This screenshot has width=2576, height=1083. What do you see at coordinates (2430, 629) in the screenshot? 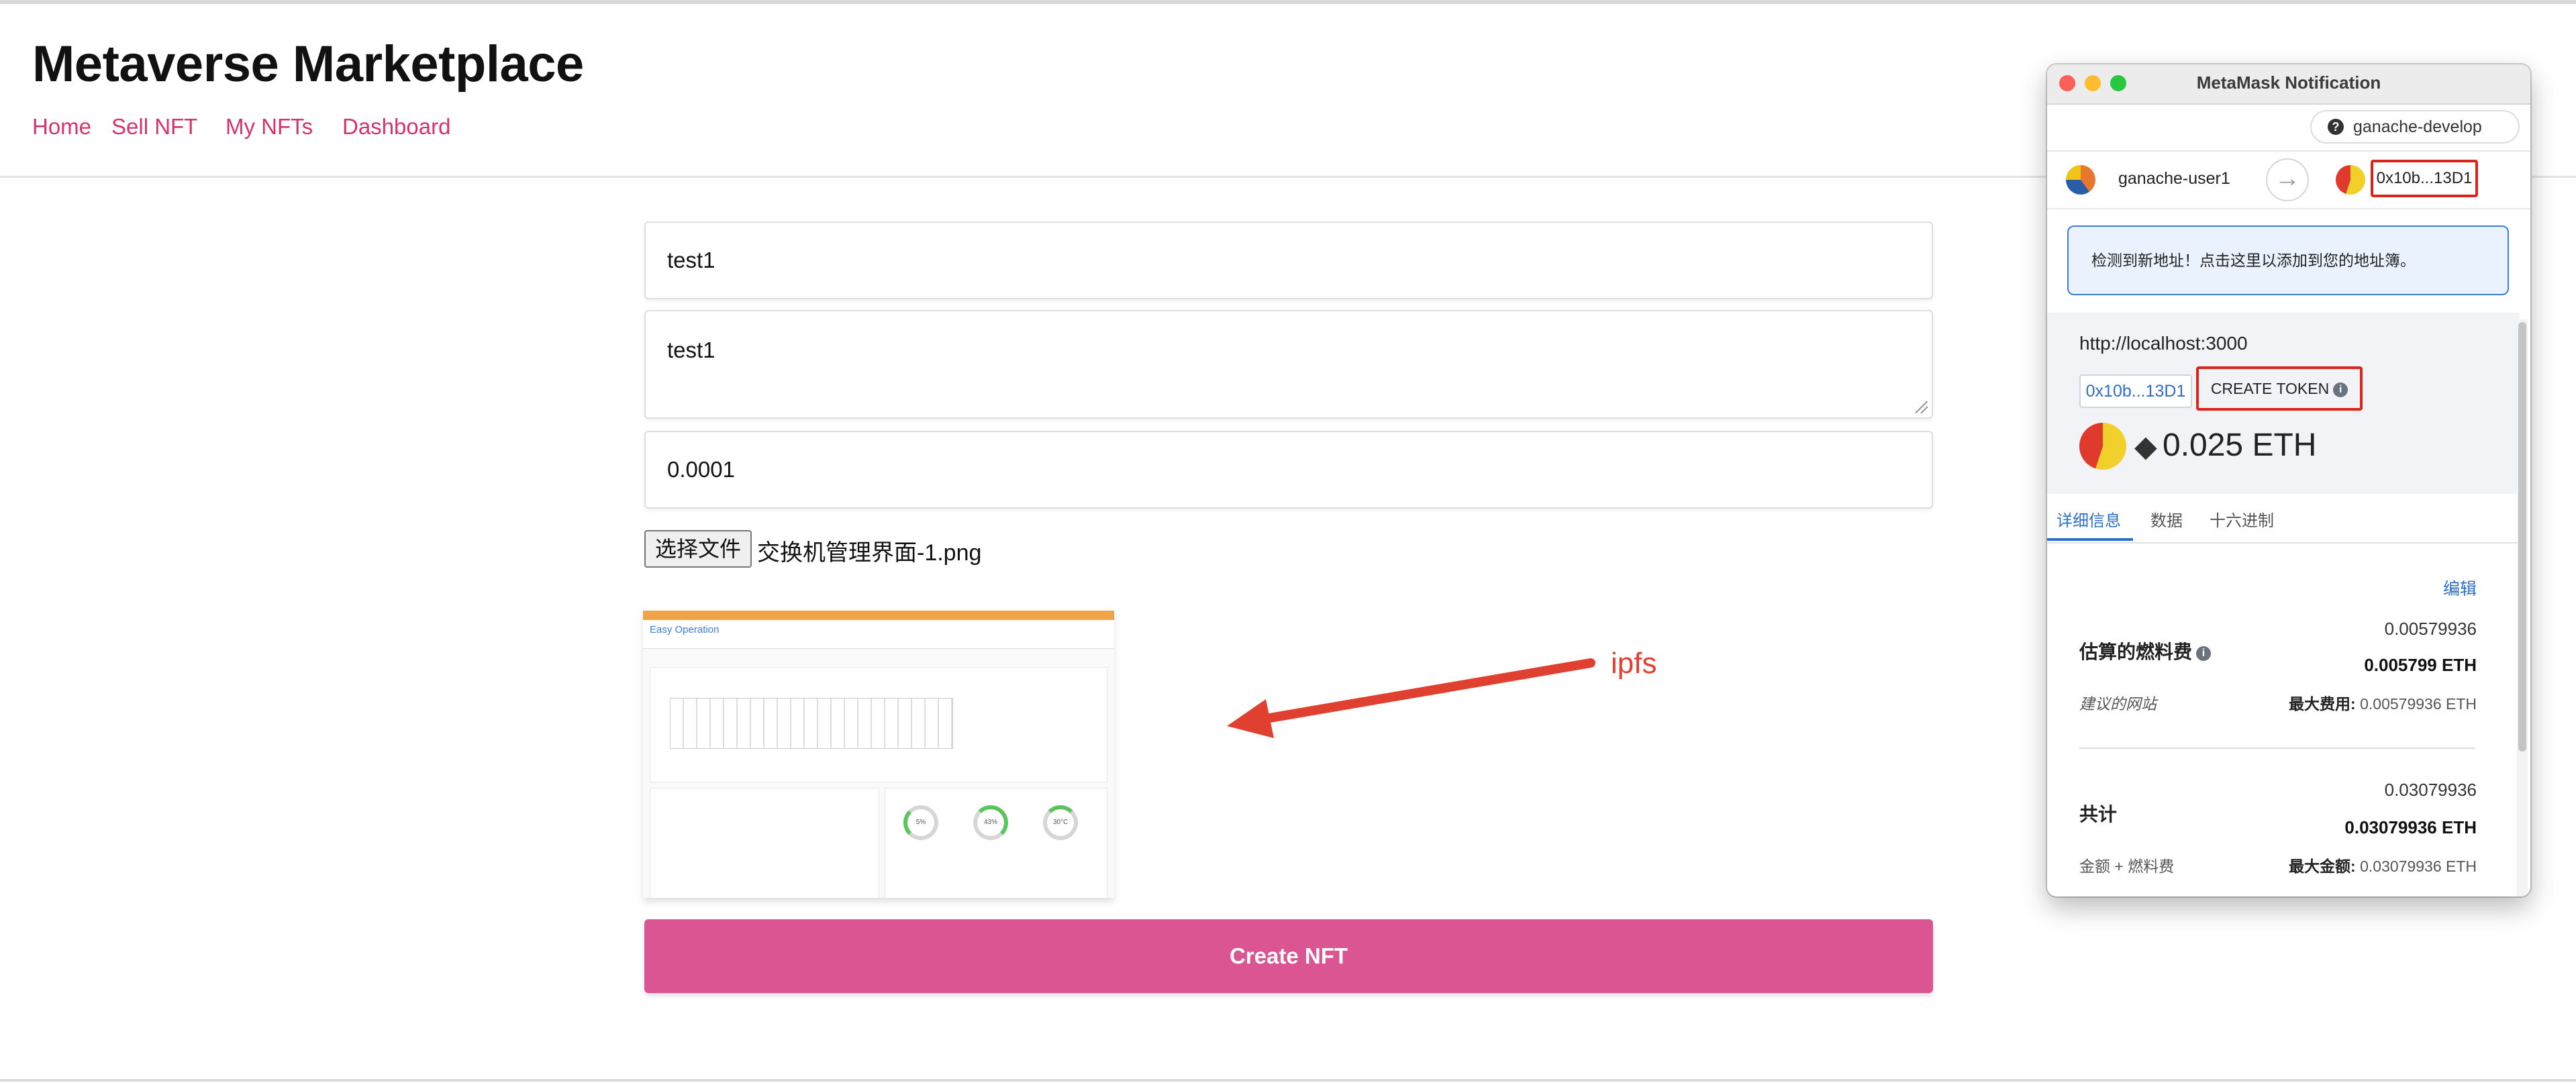
I see `gas-estimate-value: 0.00579936` at bounding box center [2430, 629].